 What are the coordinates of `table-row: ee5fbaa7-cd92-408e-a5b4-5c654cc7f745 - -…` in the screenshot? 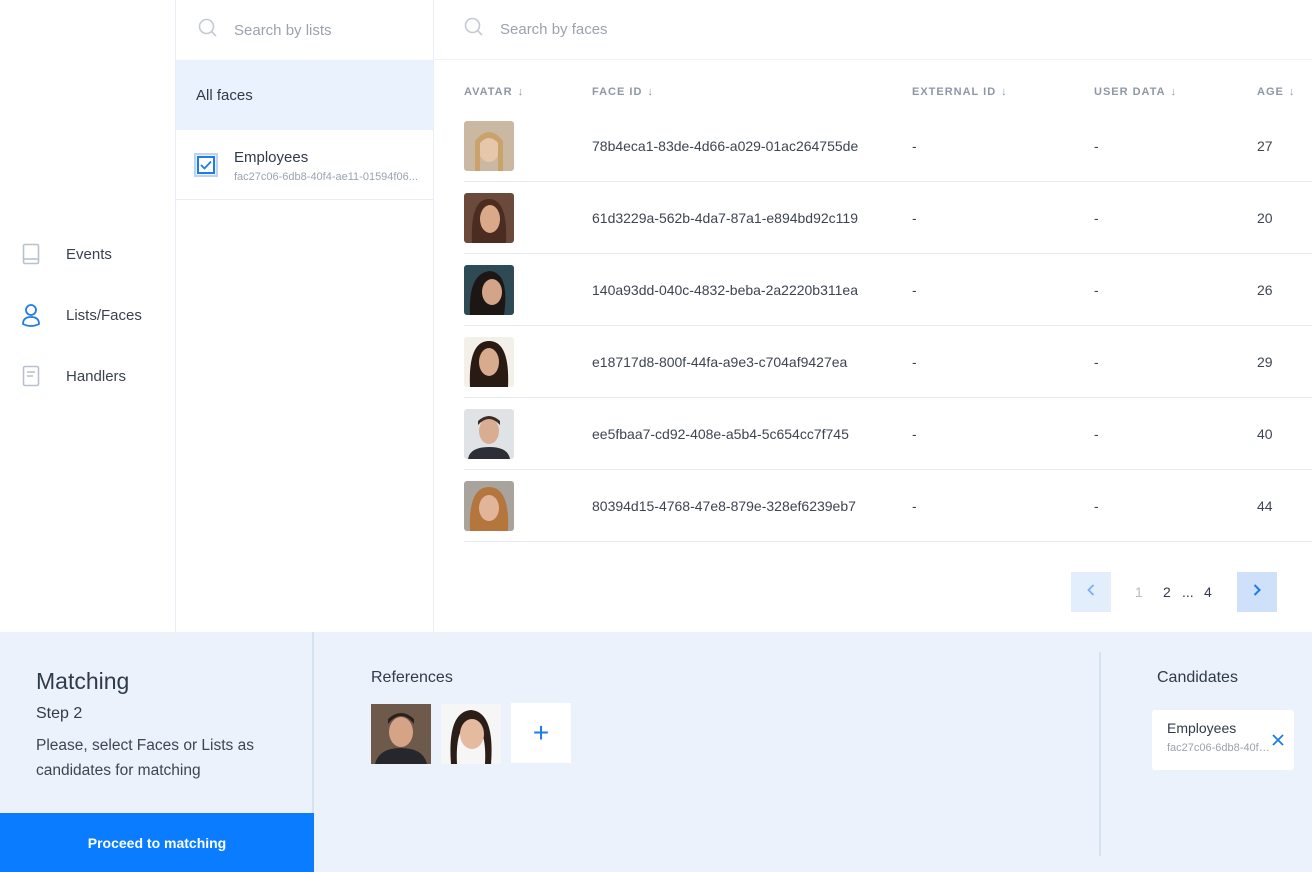 It's located at (888, 434).